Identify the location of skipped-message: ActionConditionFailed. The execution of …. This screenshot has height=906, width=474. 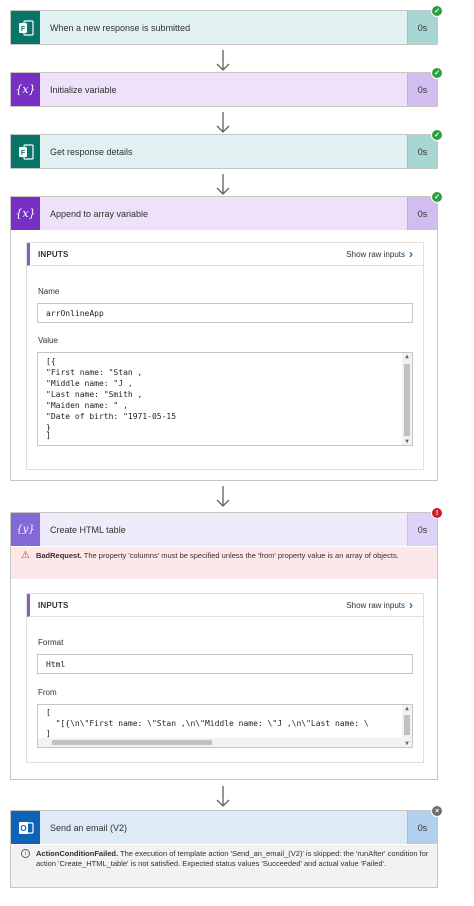
(232, 868).